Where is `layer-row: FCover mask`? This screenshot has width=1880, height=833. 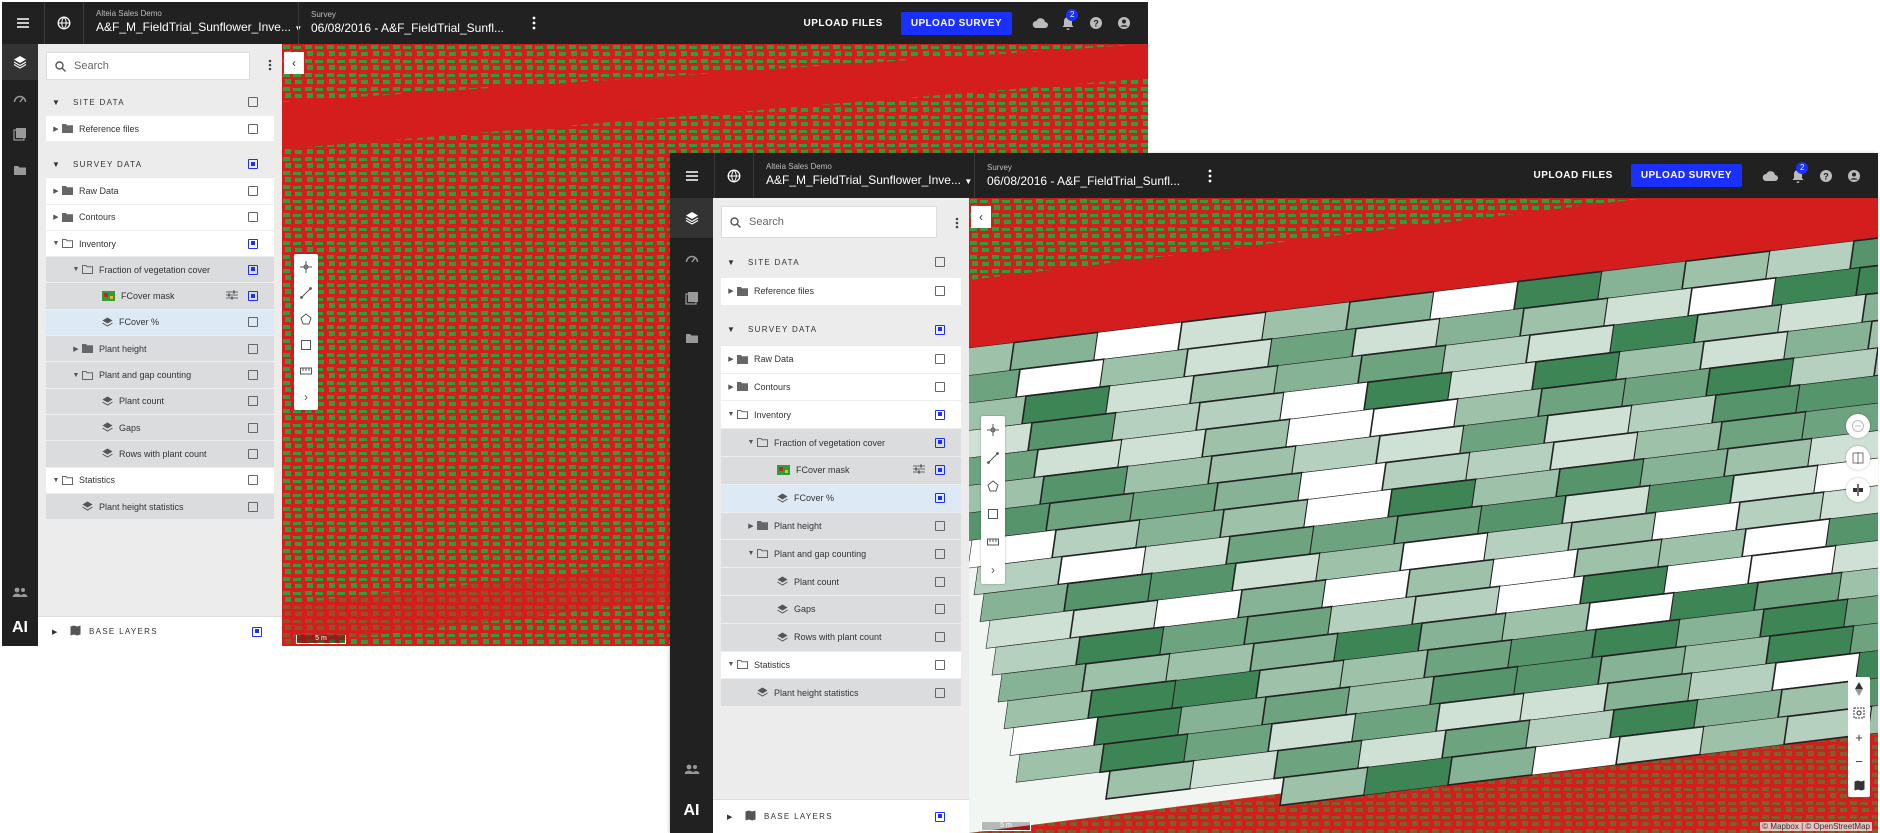
layer-row: FCover mask is located at coordinates (160, 296).